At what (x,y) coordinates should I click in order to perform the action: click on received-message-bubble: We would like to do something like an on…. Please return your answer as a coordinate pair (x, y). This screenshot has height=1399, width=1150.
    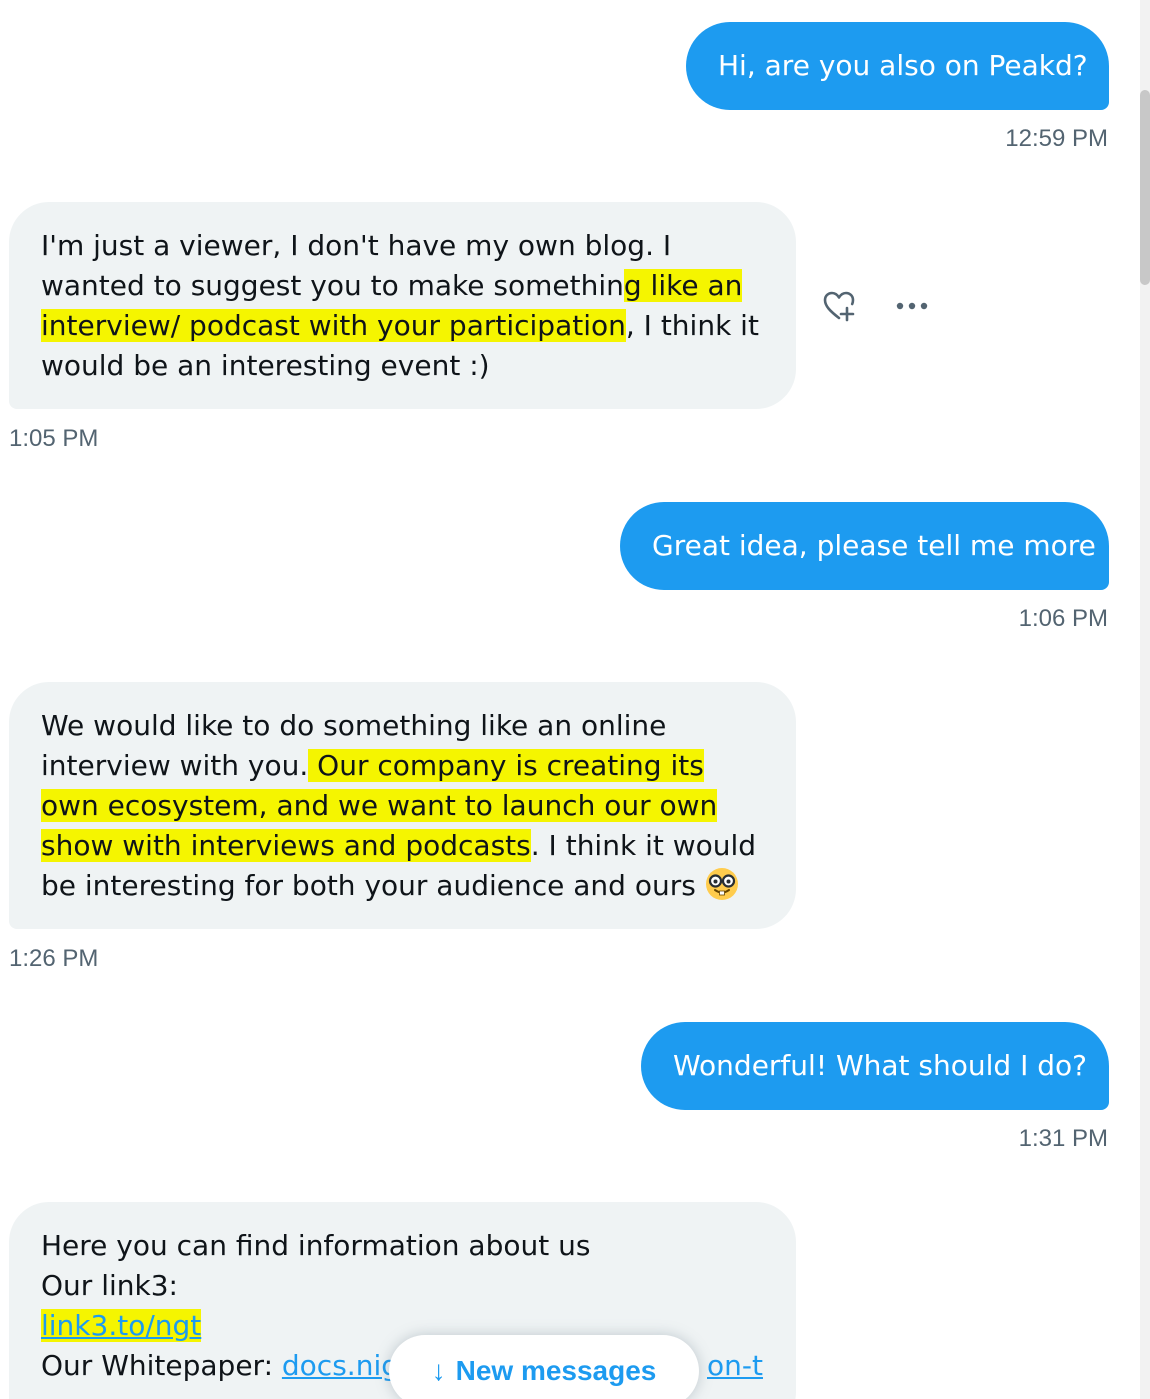
    Looking at the image, I should click on (402, 805).